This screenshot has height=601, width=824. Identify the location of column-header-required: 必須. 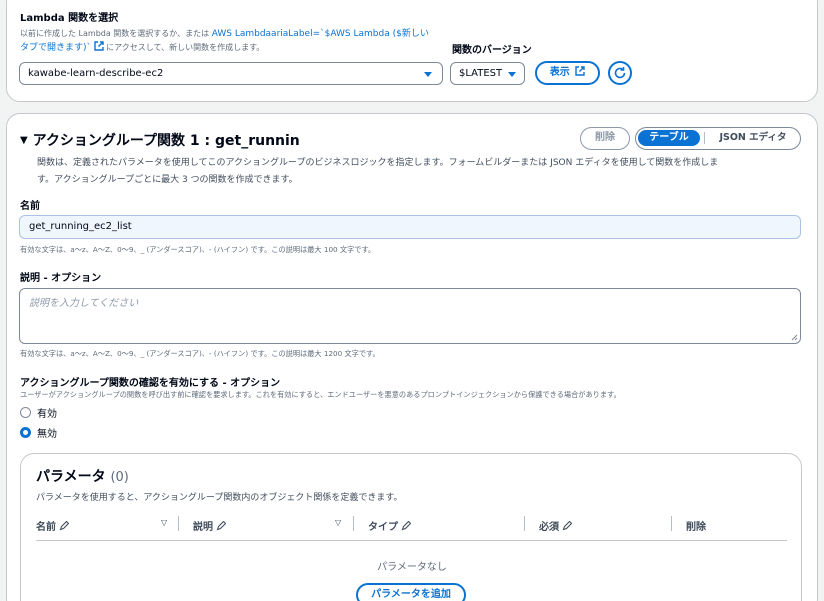
(556, 525).